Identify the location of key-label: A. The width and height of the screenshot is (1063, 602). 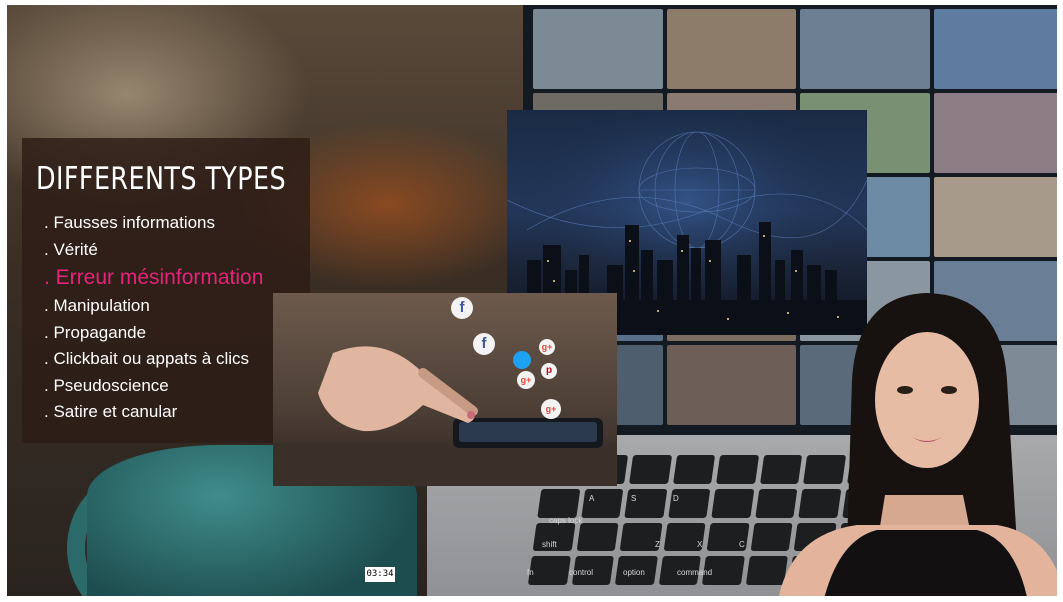
(592, 498).